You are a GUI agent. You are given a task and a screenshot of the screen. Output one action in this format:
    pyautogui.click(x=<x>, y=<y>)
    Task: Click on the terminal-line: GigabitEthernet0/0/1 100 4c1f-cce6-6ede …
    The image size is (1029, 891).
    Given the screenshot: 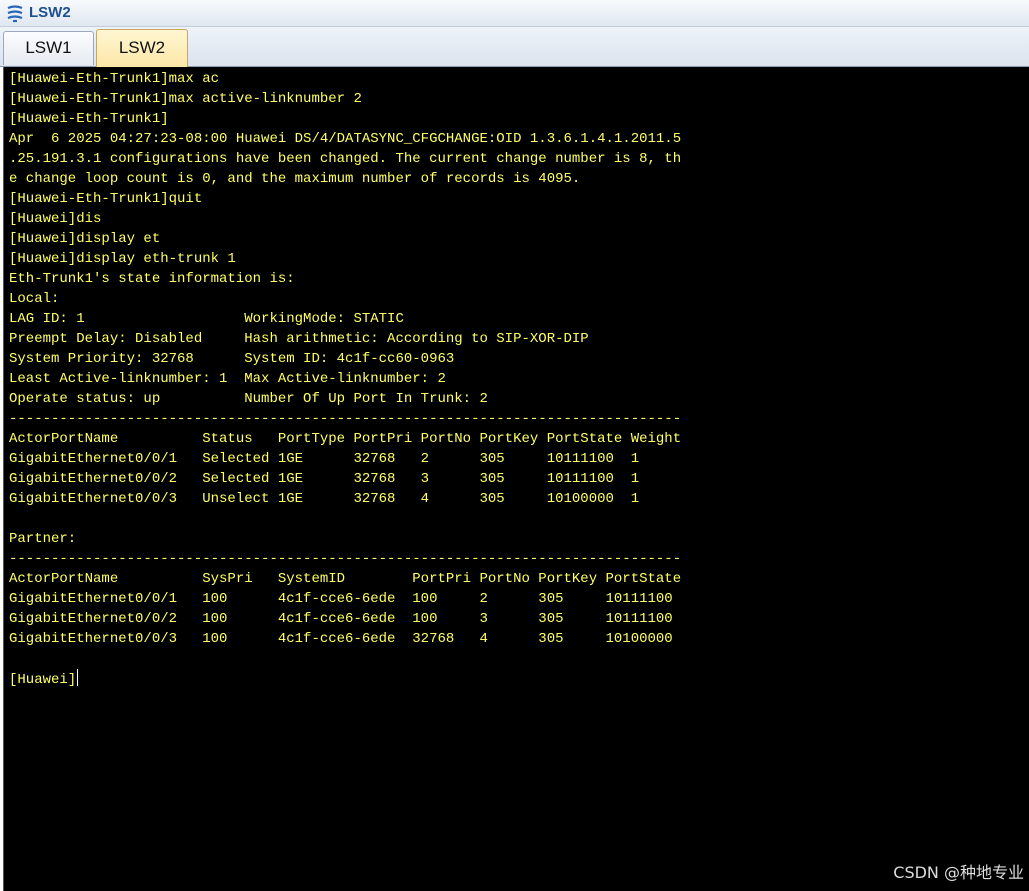 What is the action you would take?
    pyautogui.click(x=341, y=599)
    